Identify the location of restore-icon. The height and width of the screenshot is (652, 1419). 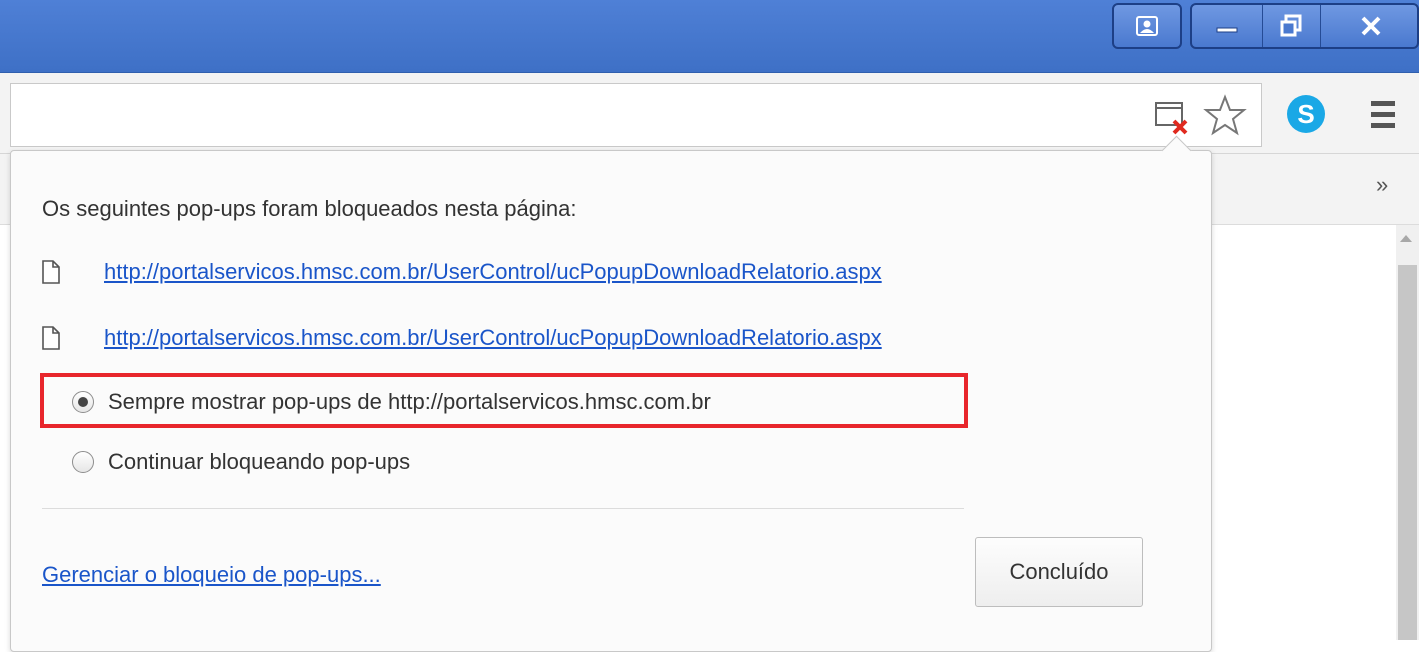
(1291, 25).